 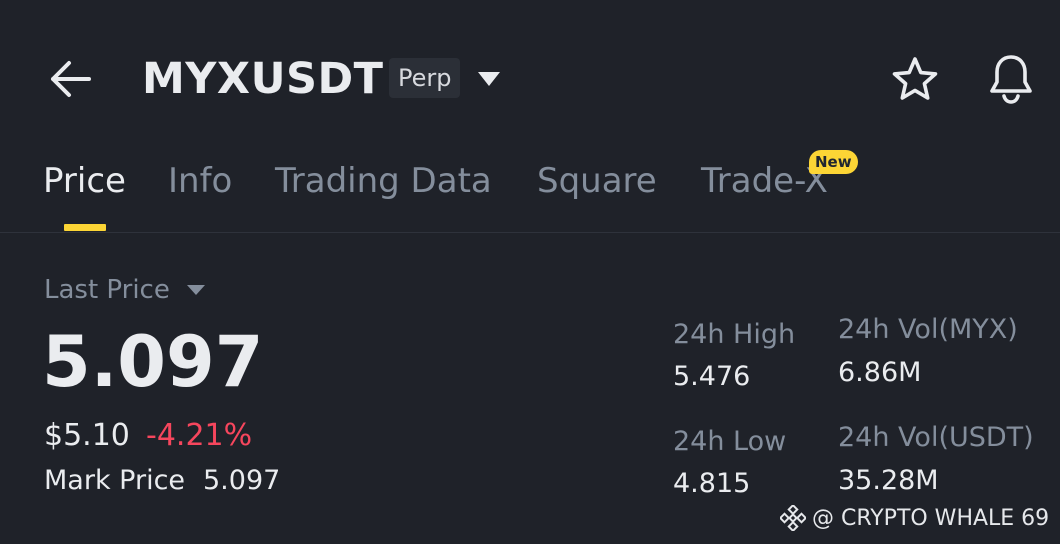 I want to click on mark-price-value: 5.097, so click(x=242, y=480).